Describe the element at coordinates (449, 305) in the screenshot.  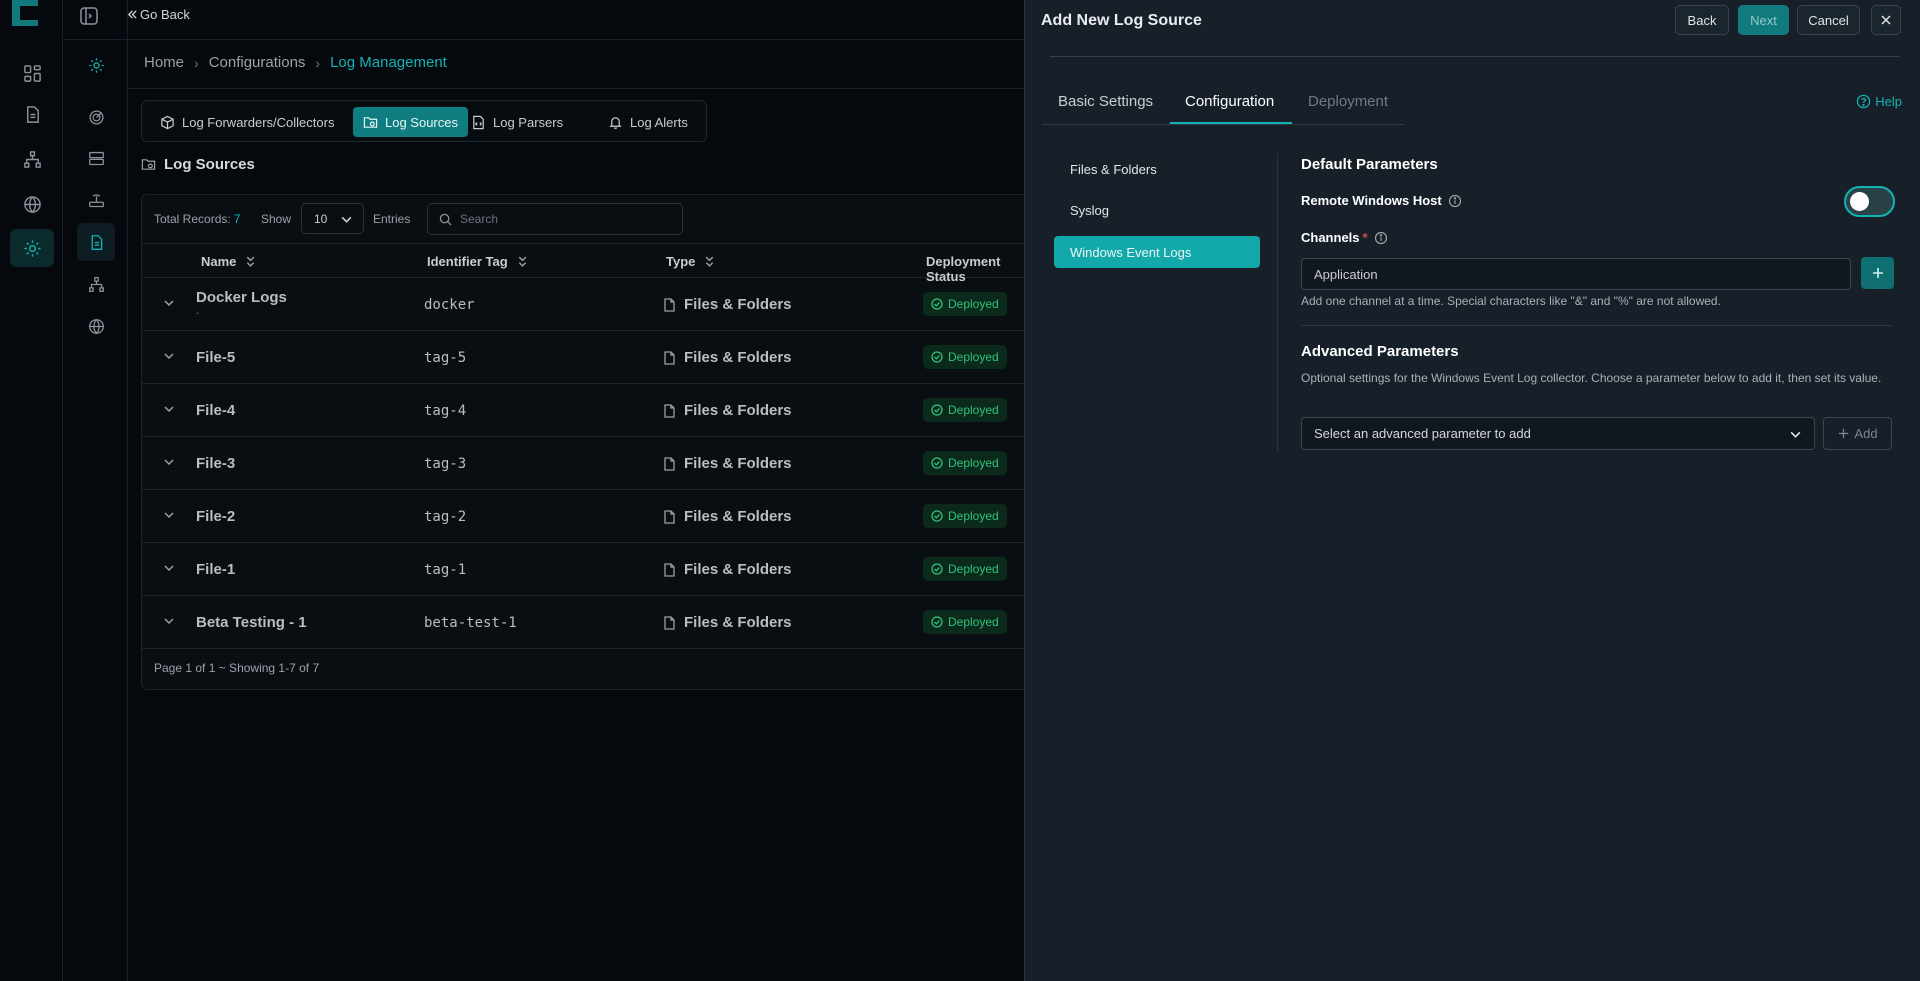
I see `row-identifier-tag: docker` at that location.